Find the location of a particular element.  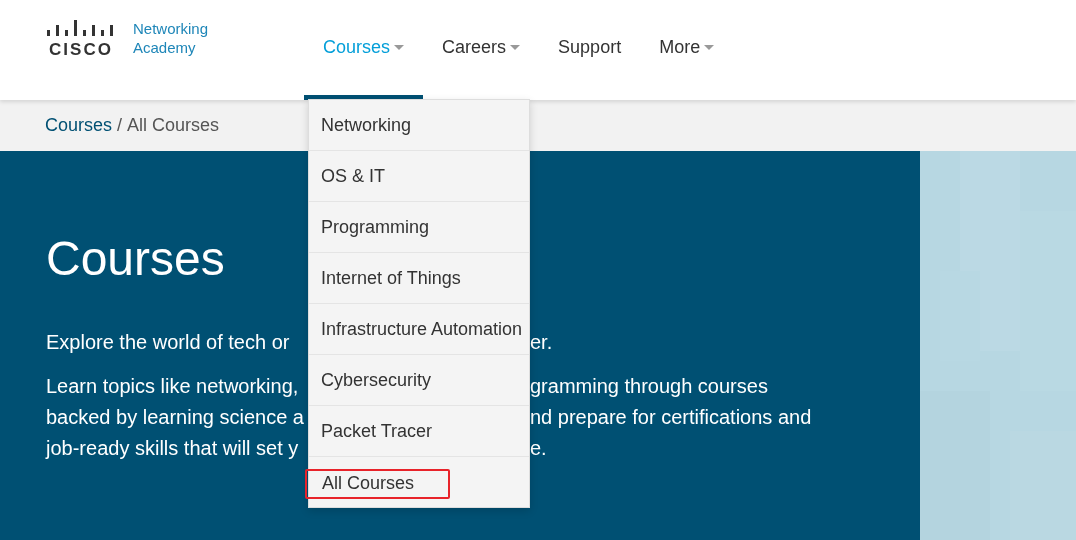

hero-text: gramming through courses is located at coordinates (649, 386).